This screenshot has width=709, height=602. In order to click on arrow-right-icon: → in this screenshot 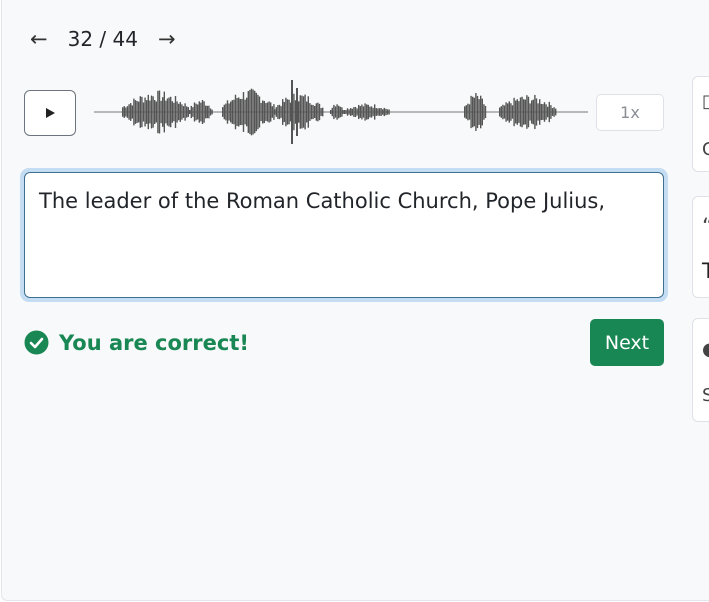, I will do `click(167, 39)`.